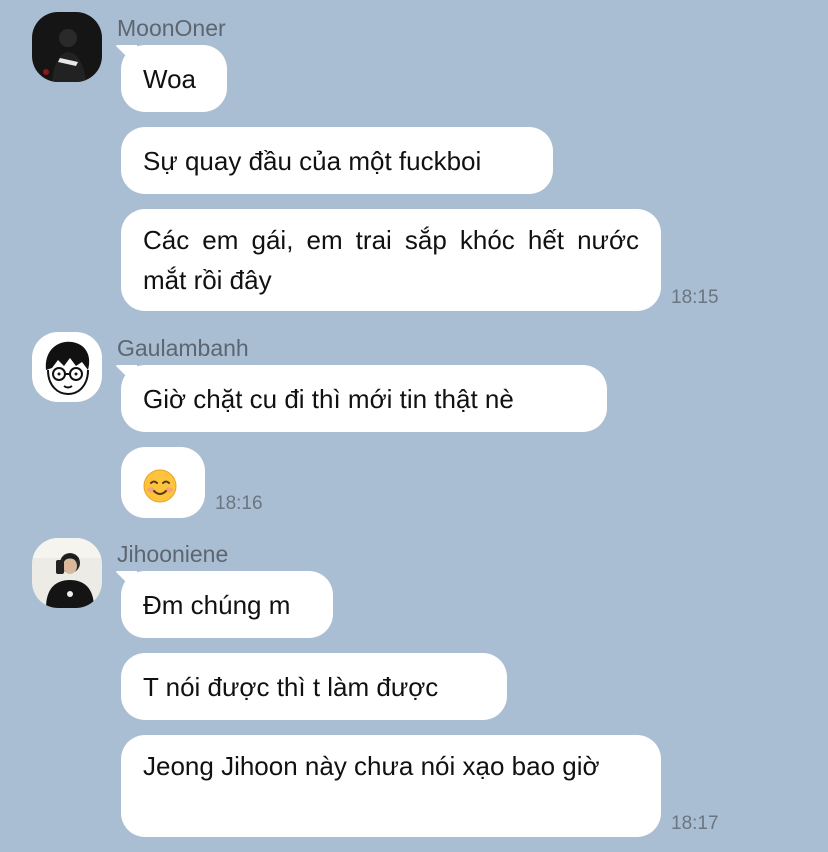 The height and width of the screenshot is (852, 828). I want to click on sender-name: Gaulambanh, so click(183, 348).